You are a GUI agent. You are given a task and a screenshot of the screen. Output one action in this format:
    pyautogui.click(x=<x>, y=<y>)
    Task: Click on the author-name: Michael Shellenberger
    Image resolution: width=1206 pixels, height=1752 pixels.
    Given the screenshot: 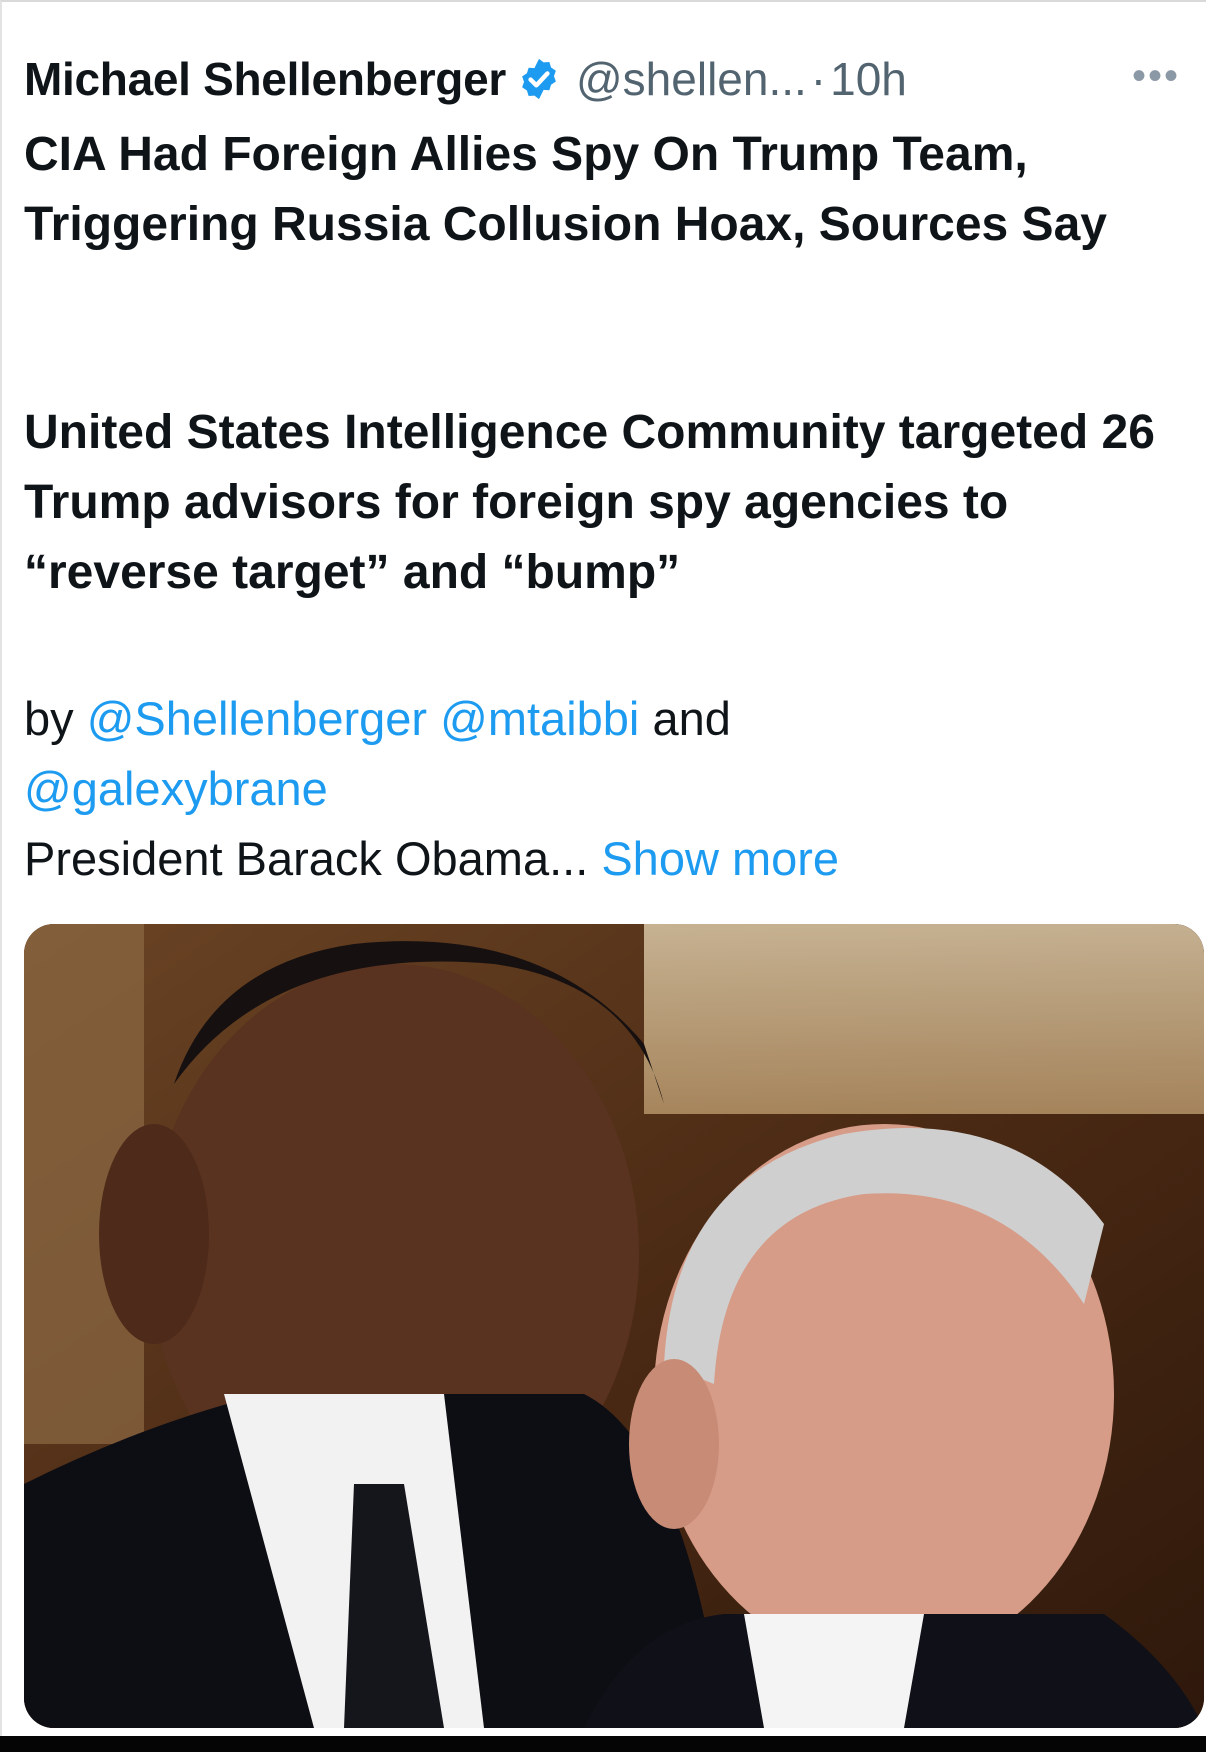 What is the action you would take?
    pyautogui.click(x=265, y=79)
    